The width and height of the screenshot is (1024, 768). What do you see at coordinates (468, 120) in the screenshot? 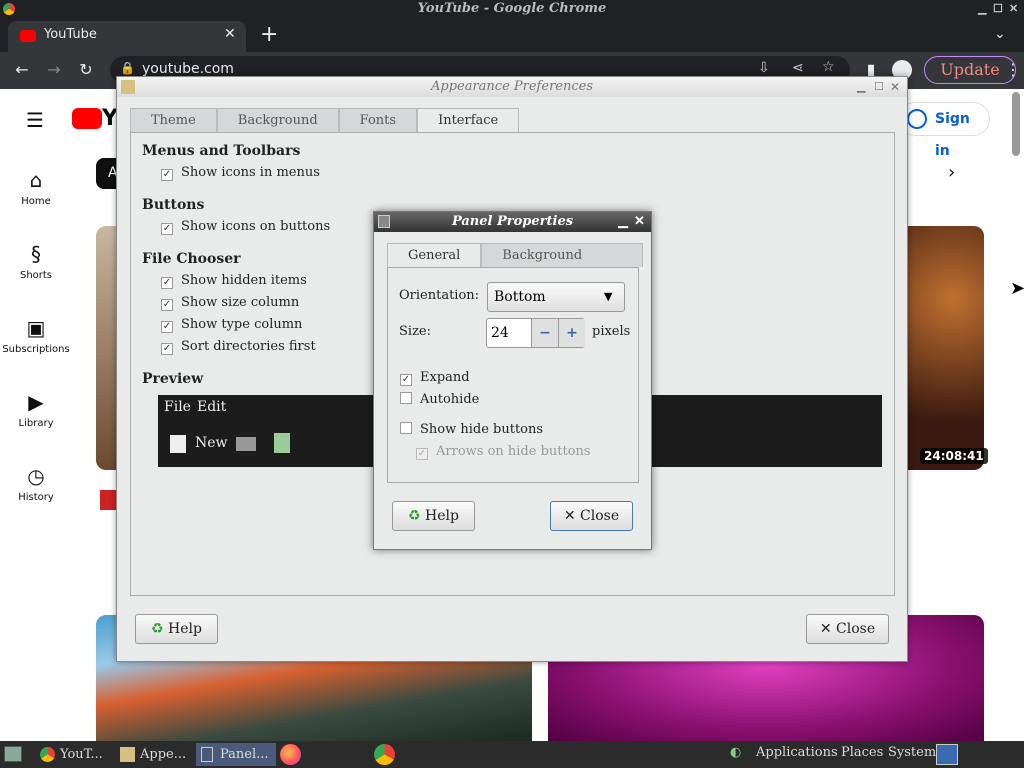
I see `tab-interface: Interface` at bounding box center [468, 120].